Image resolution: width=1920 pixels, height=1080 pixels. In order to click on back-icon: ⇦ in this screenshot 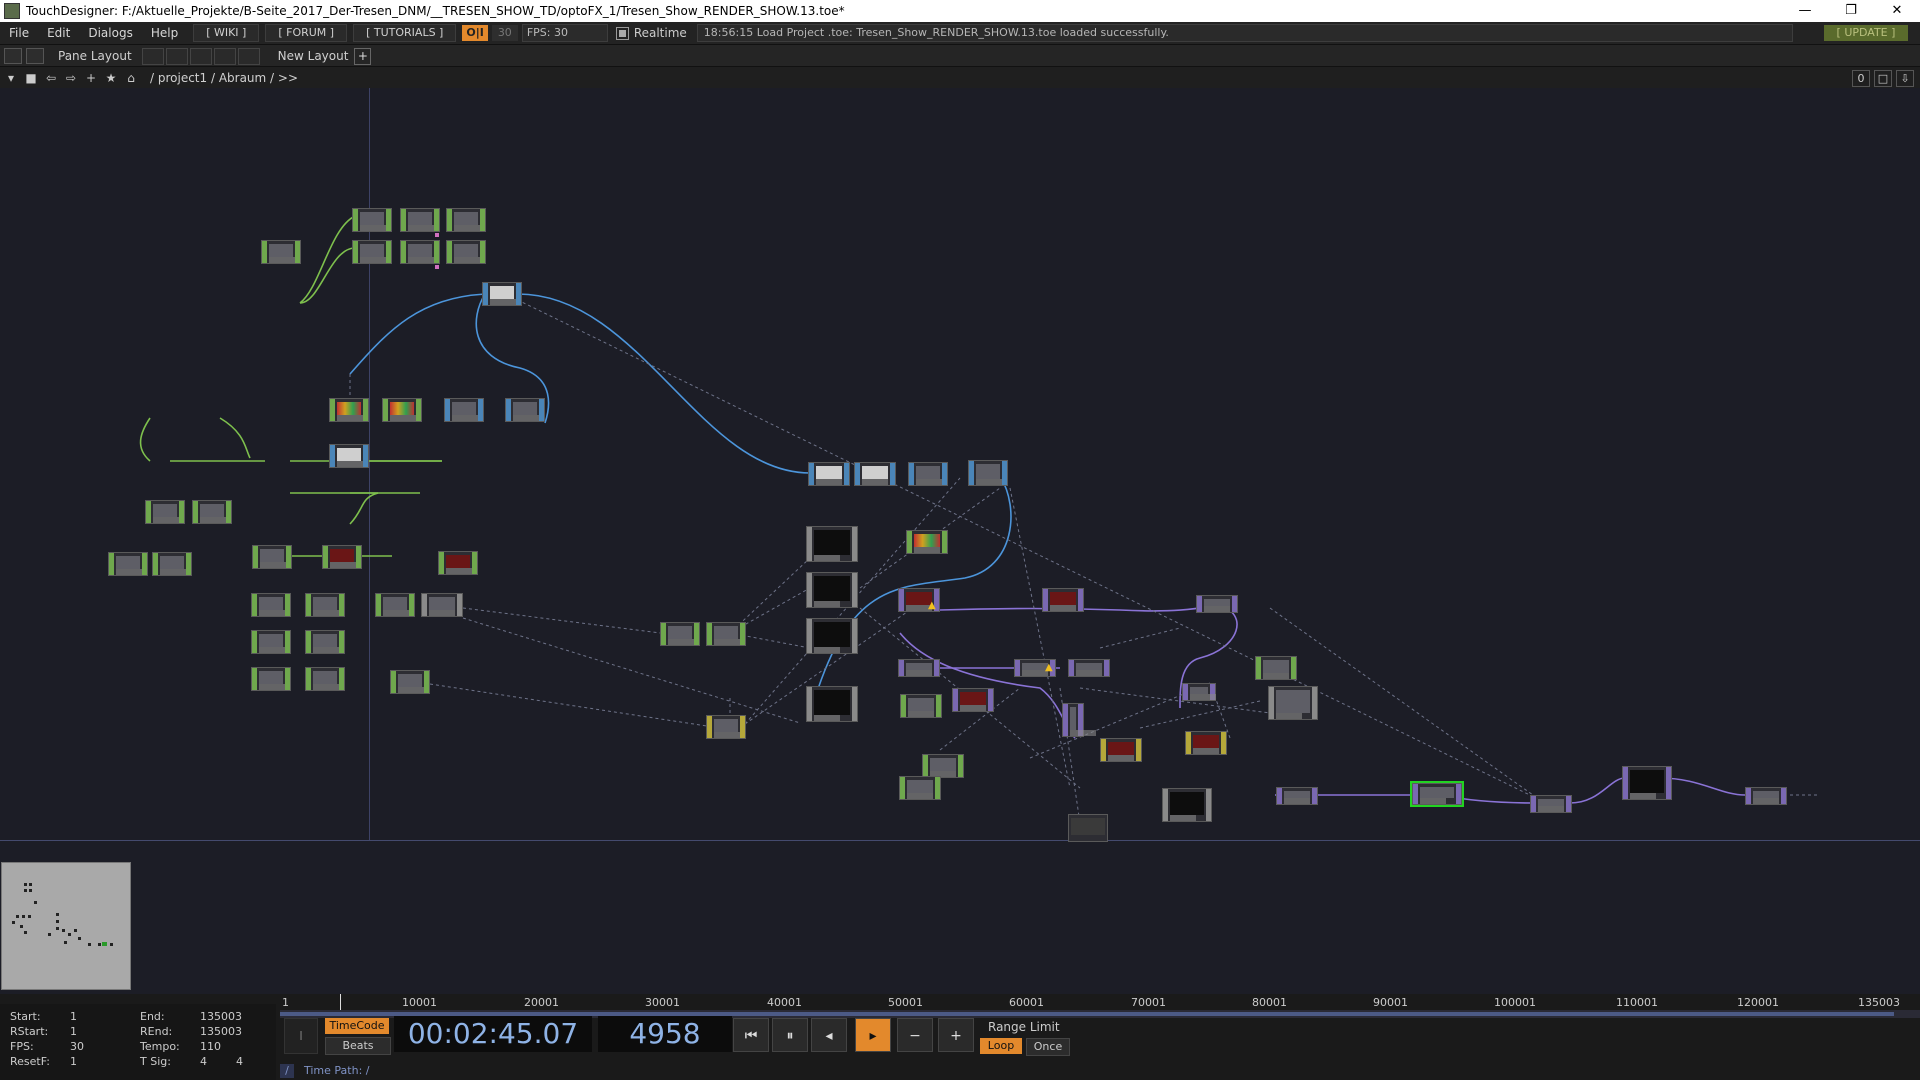, I will do `click(51, 78)`.